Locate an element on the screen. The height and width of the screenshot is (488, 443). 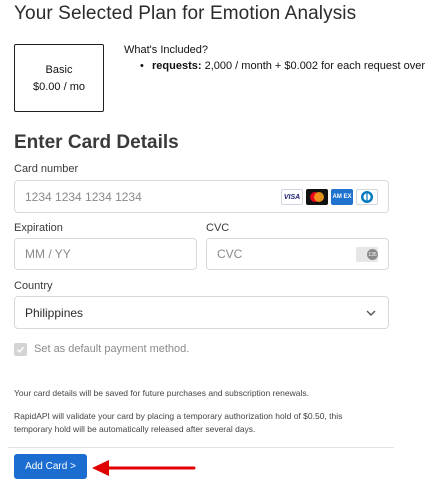
cvc-label: CVC is located at coordinates (218, 228).